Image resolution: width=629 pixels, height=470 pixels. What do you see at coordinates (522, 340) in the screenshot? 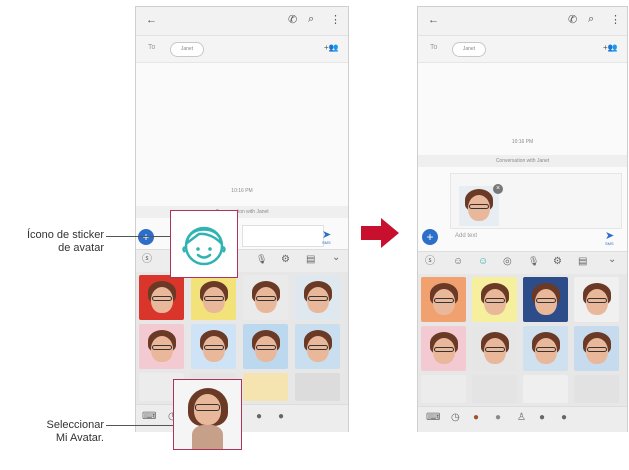
I see `right-sticker-grid` at bounding box center [522, 340].